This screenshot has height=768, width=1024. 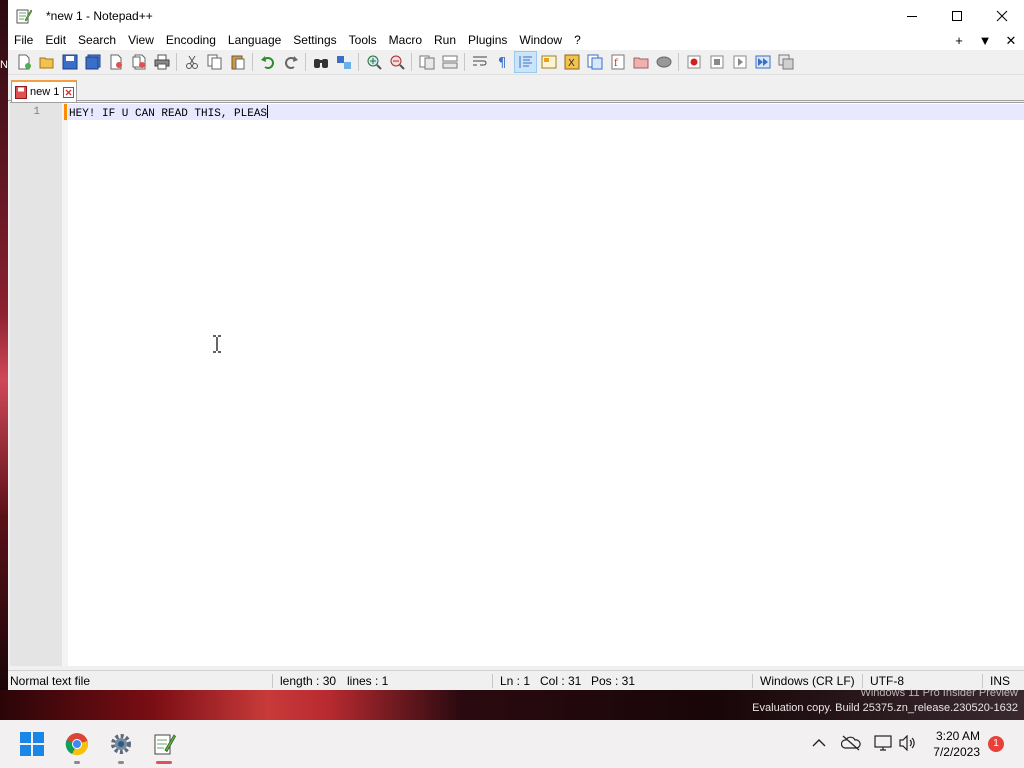 I want to click on record-icon, so click(x=693, y=62).